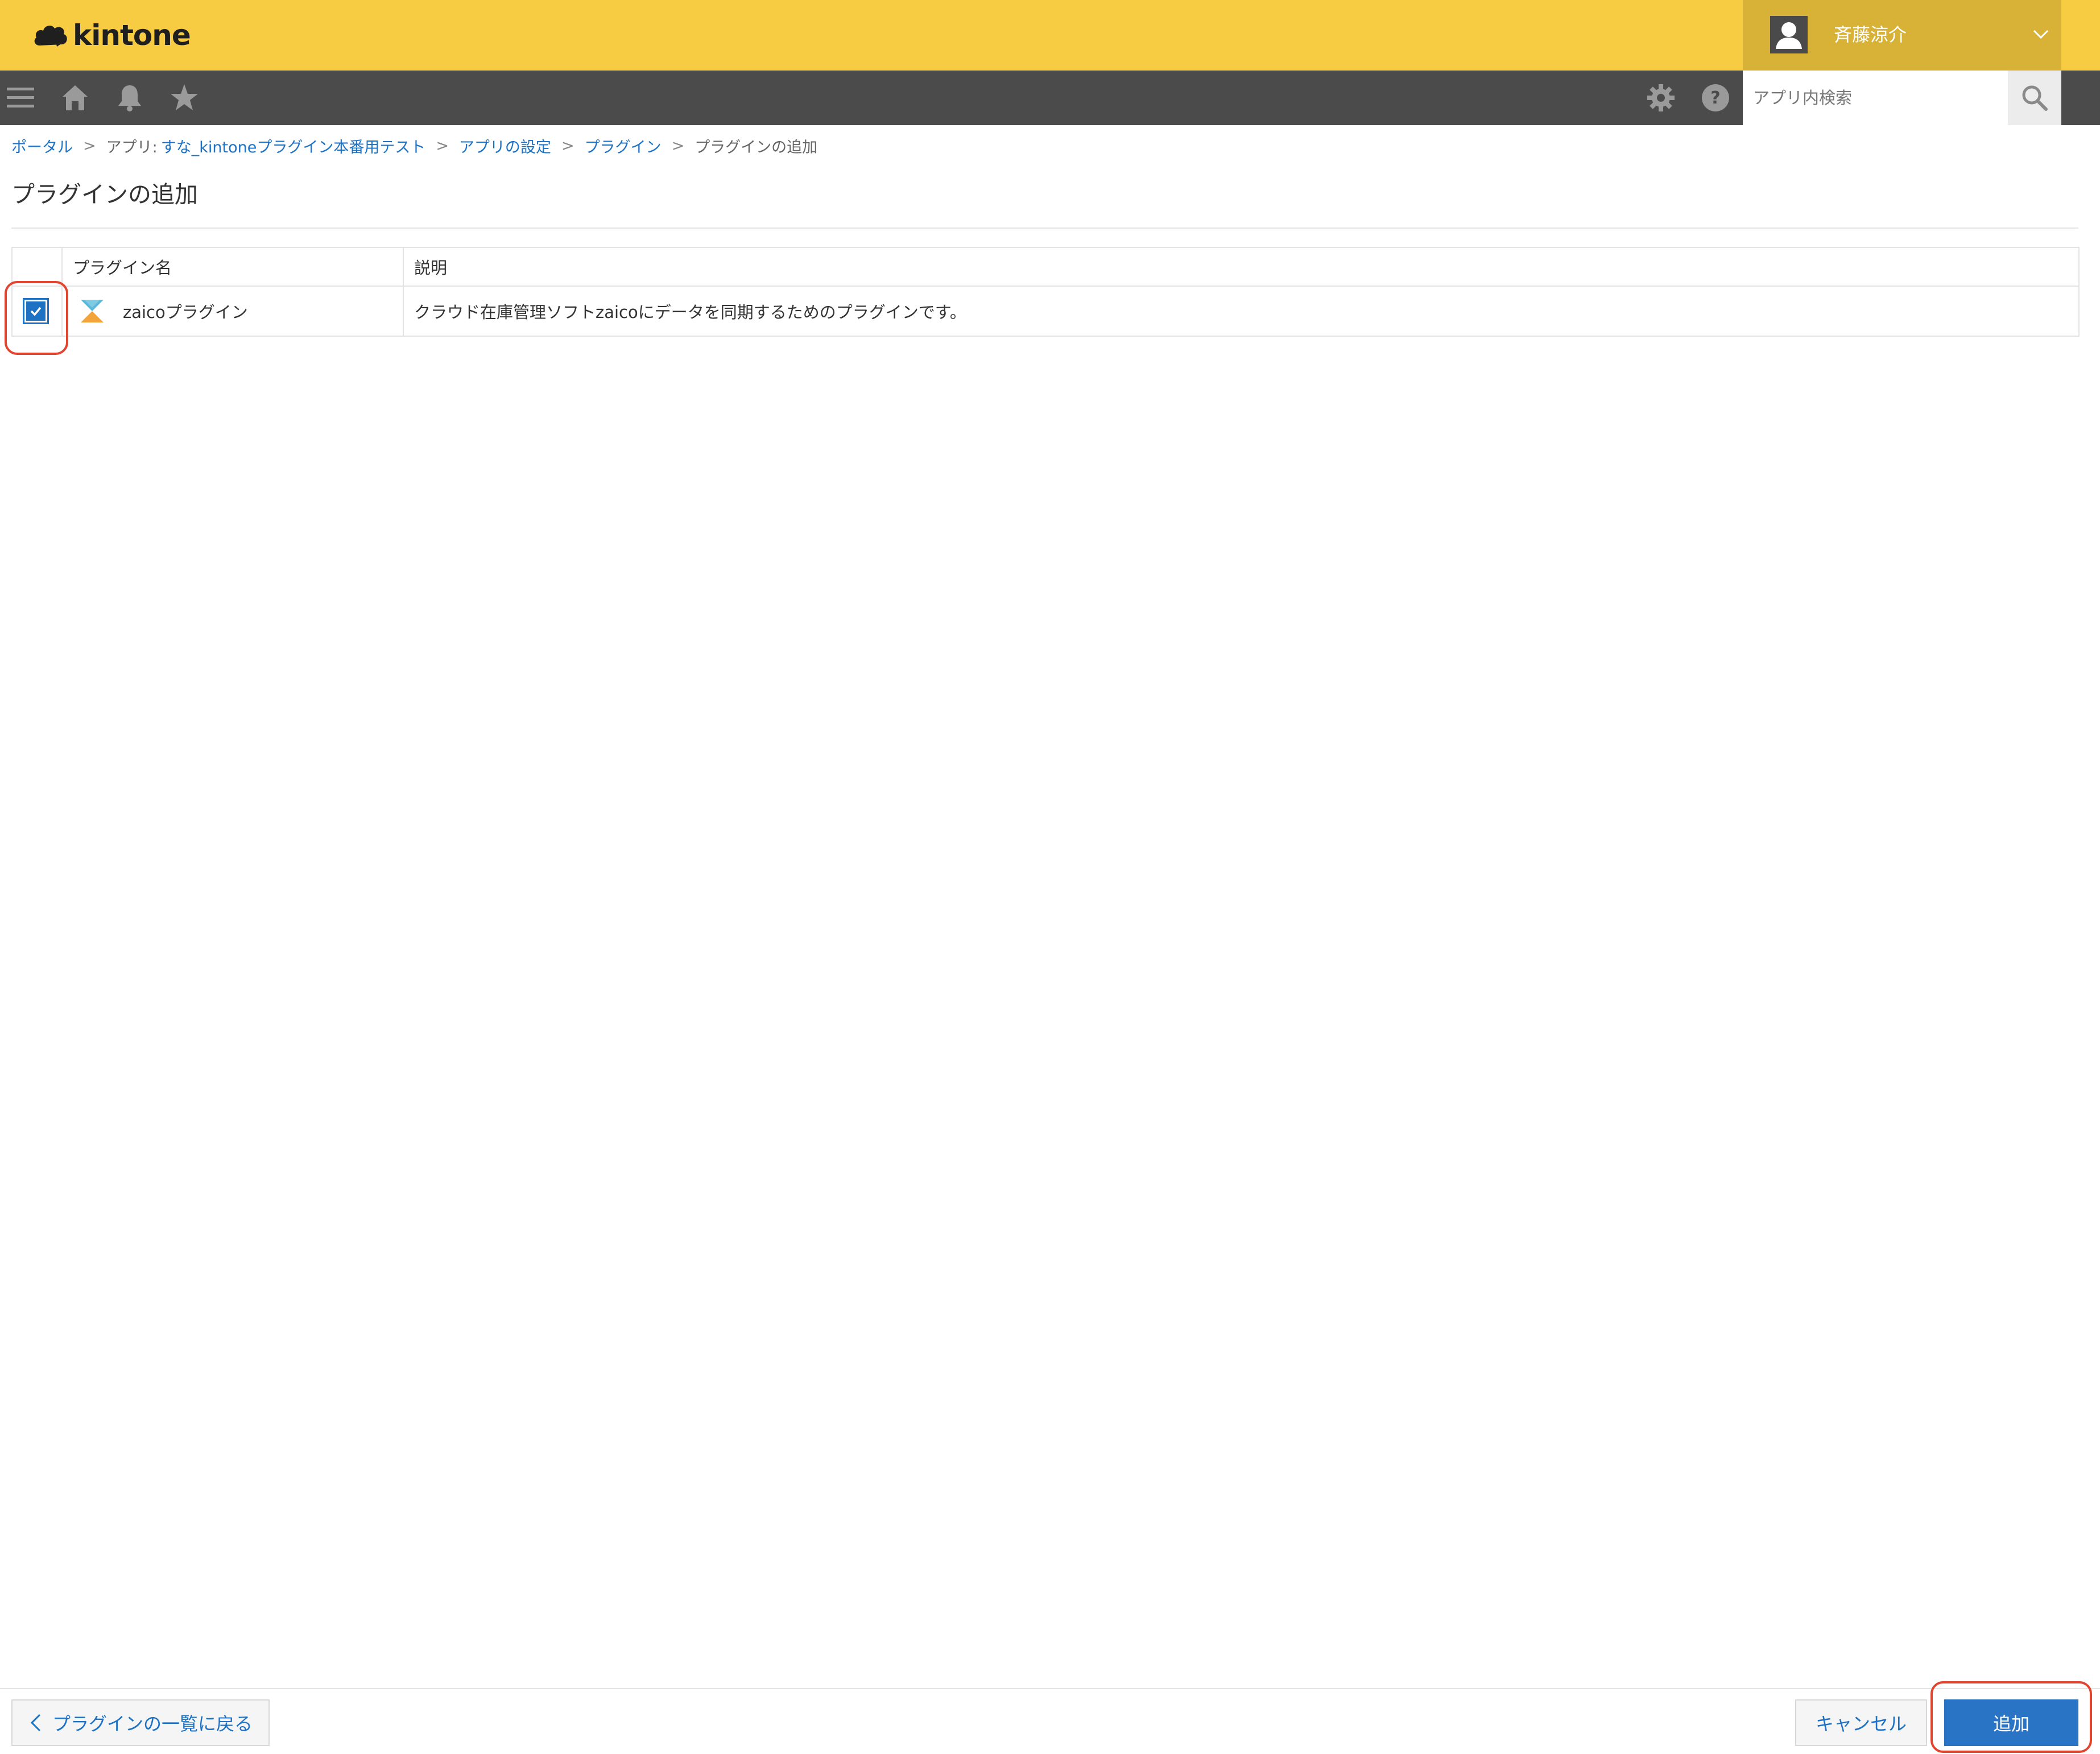 This screenshot has height=1754, width=2100. I want to click on checkbox-fill, so click(36, 311).